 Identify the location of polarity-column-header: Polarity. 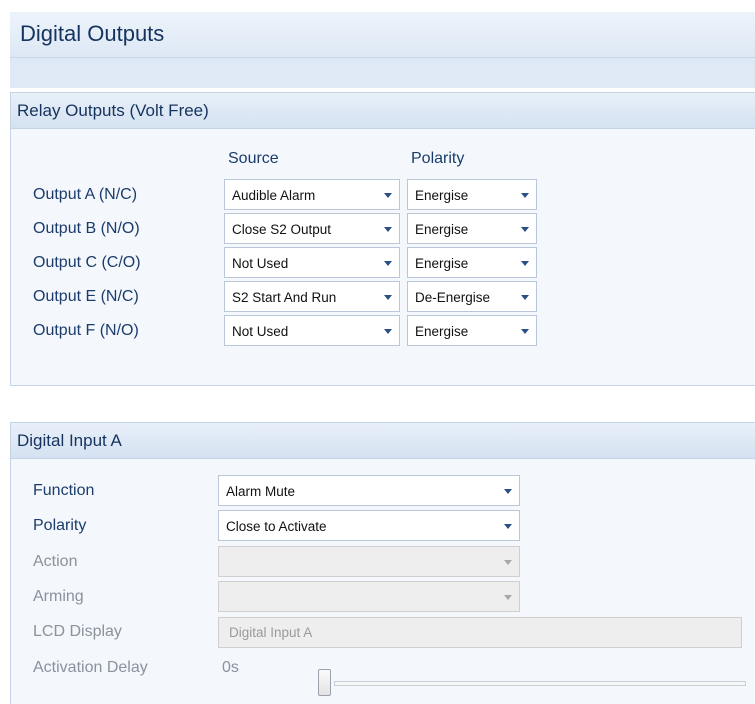
(438, 158).